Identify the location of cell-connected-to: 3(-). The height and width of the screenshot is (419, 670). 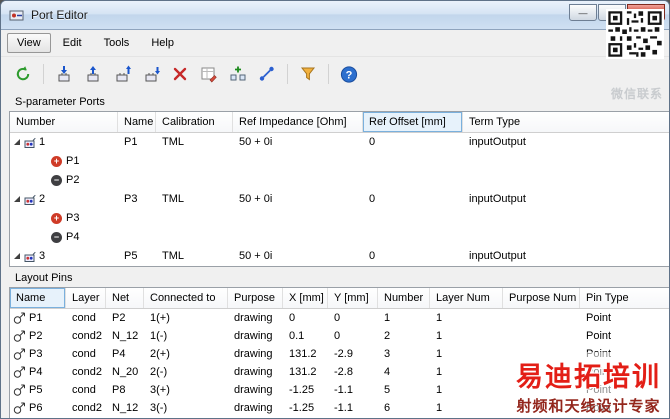
(159, 408).